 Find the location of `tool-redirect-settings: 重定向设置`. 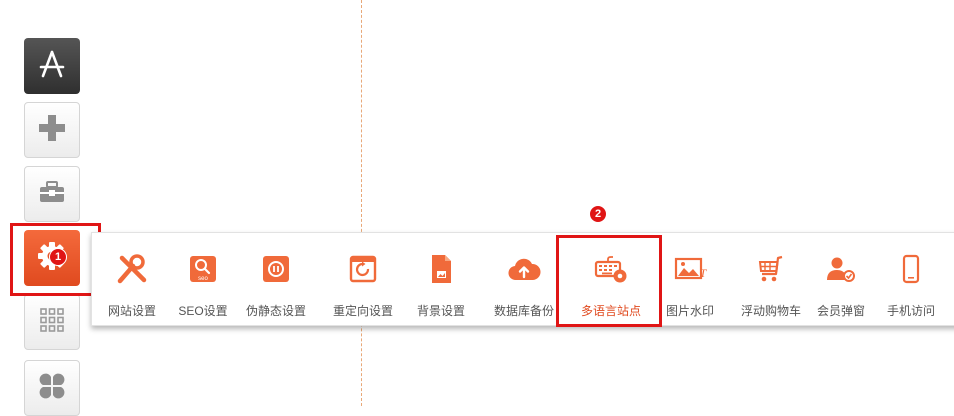

tool-redirect-settings: 重定向设置 is located at coordinates (363, 280).